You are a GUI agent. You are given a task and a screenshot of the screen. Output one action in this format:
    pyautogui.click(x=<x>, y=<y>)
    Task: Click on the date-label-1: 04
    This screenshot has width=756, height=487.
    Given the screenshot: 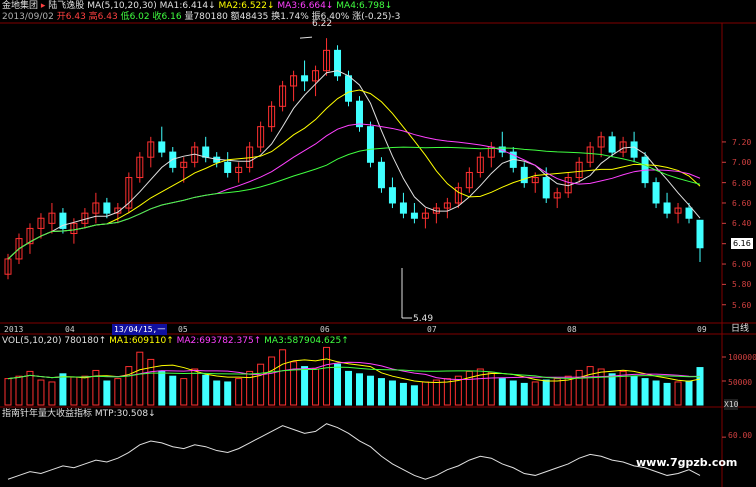 What is the action you would take?
    pyautogui.click(x=70, y=329)
    